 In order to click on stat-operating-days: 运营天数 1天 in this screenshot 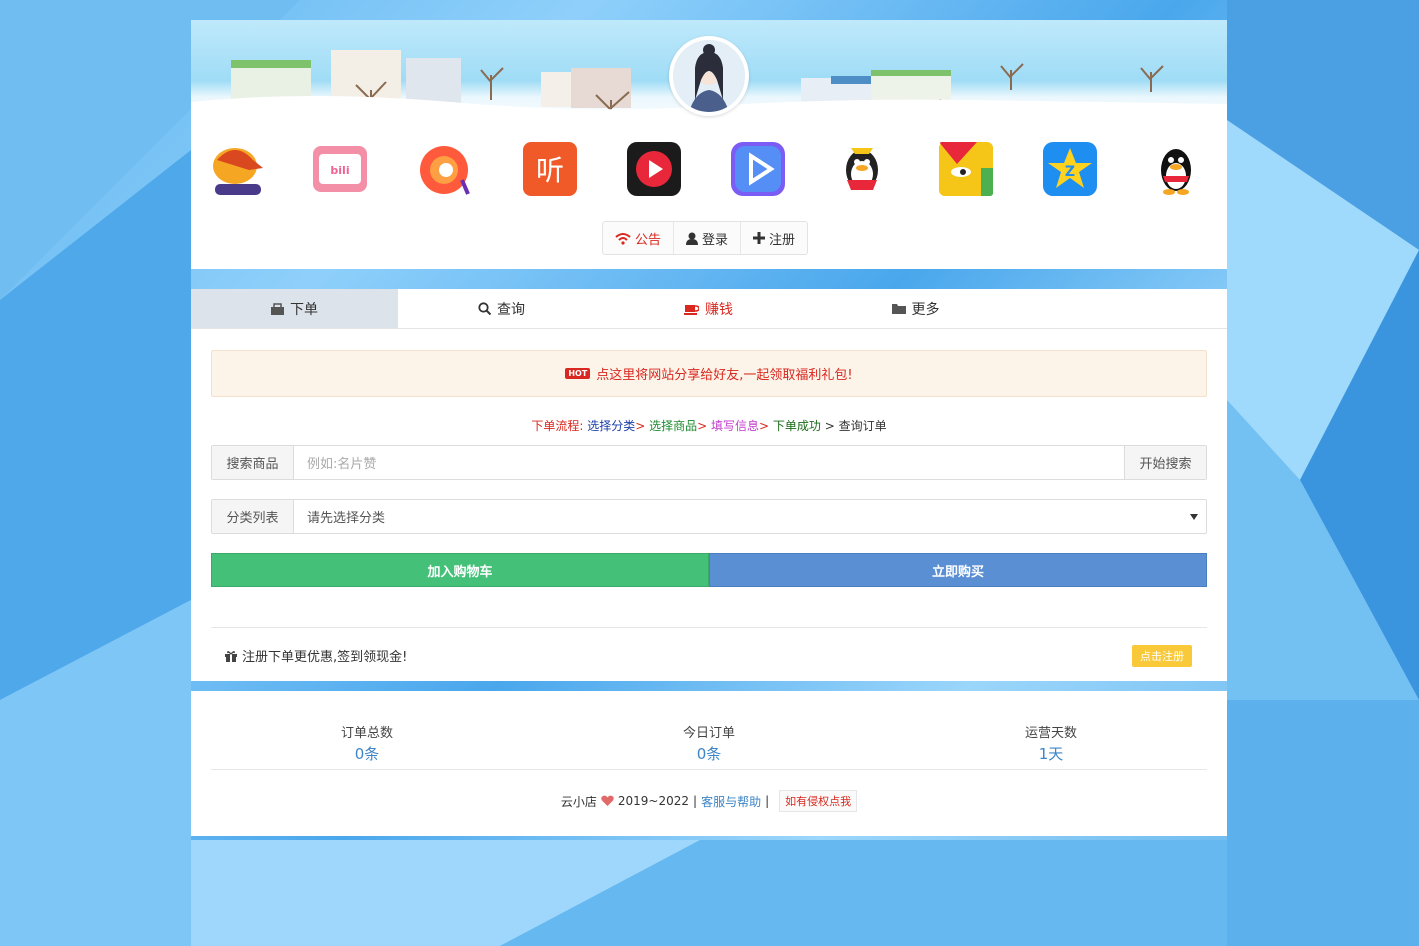, I will do `click(1051, 743)`.